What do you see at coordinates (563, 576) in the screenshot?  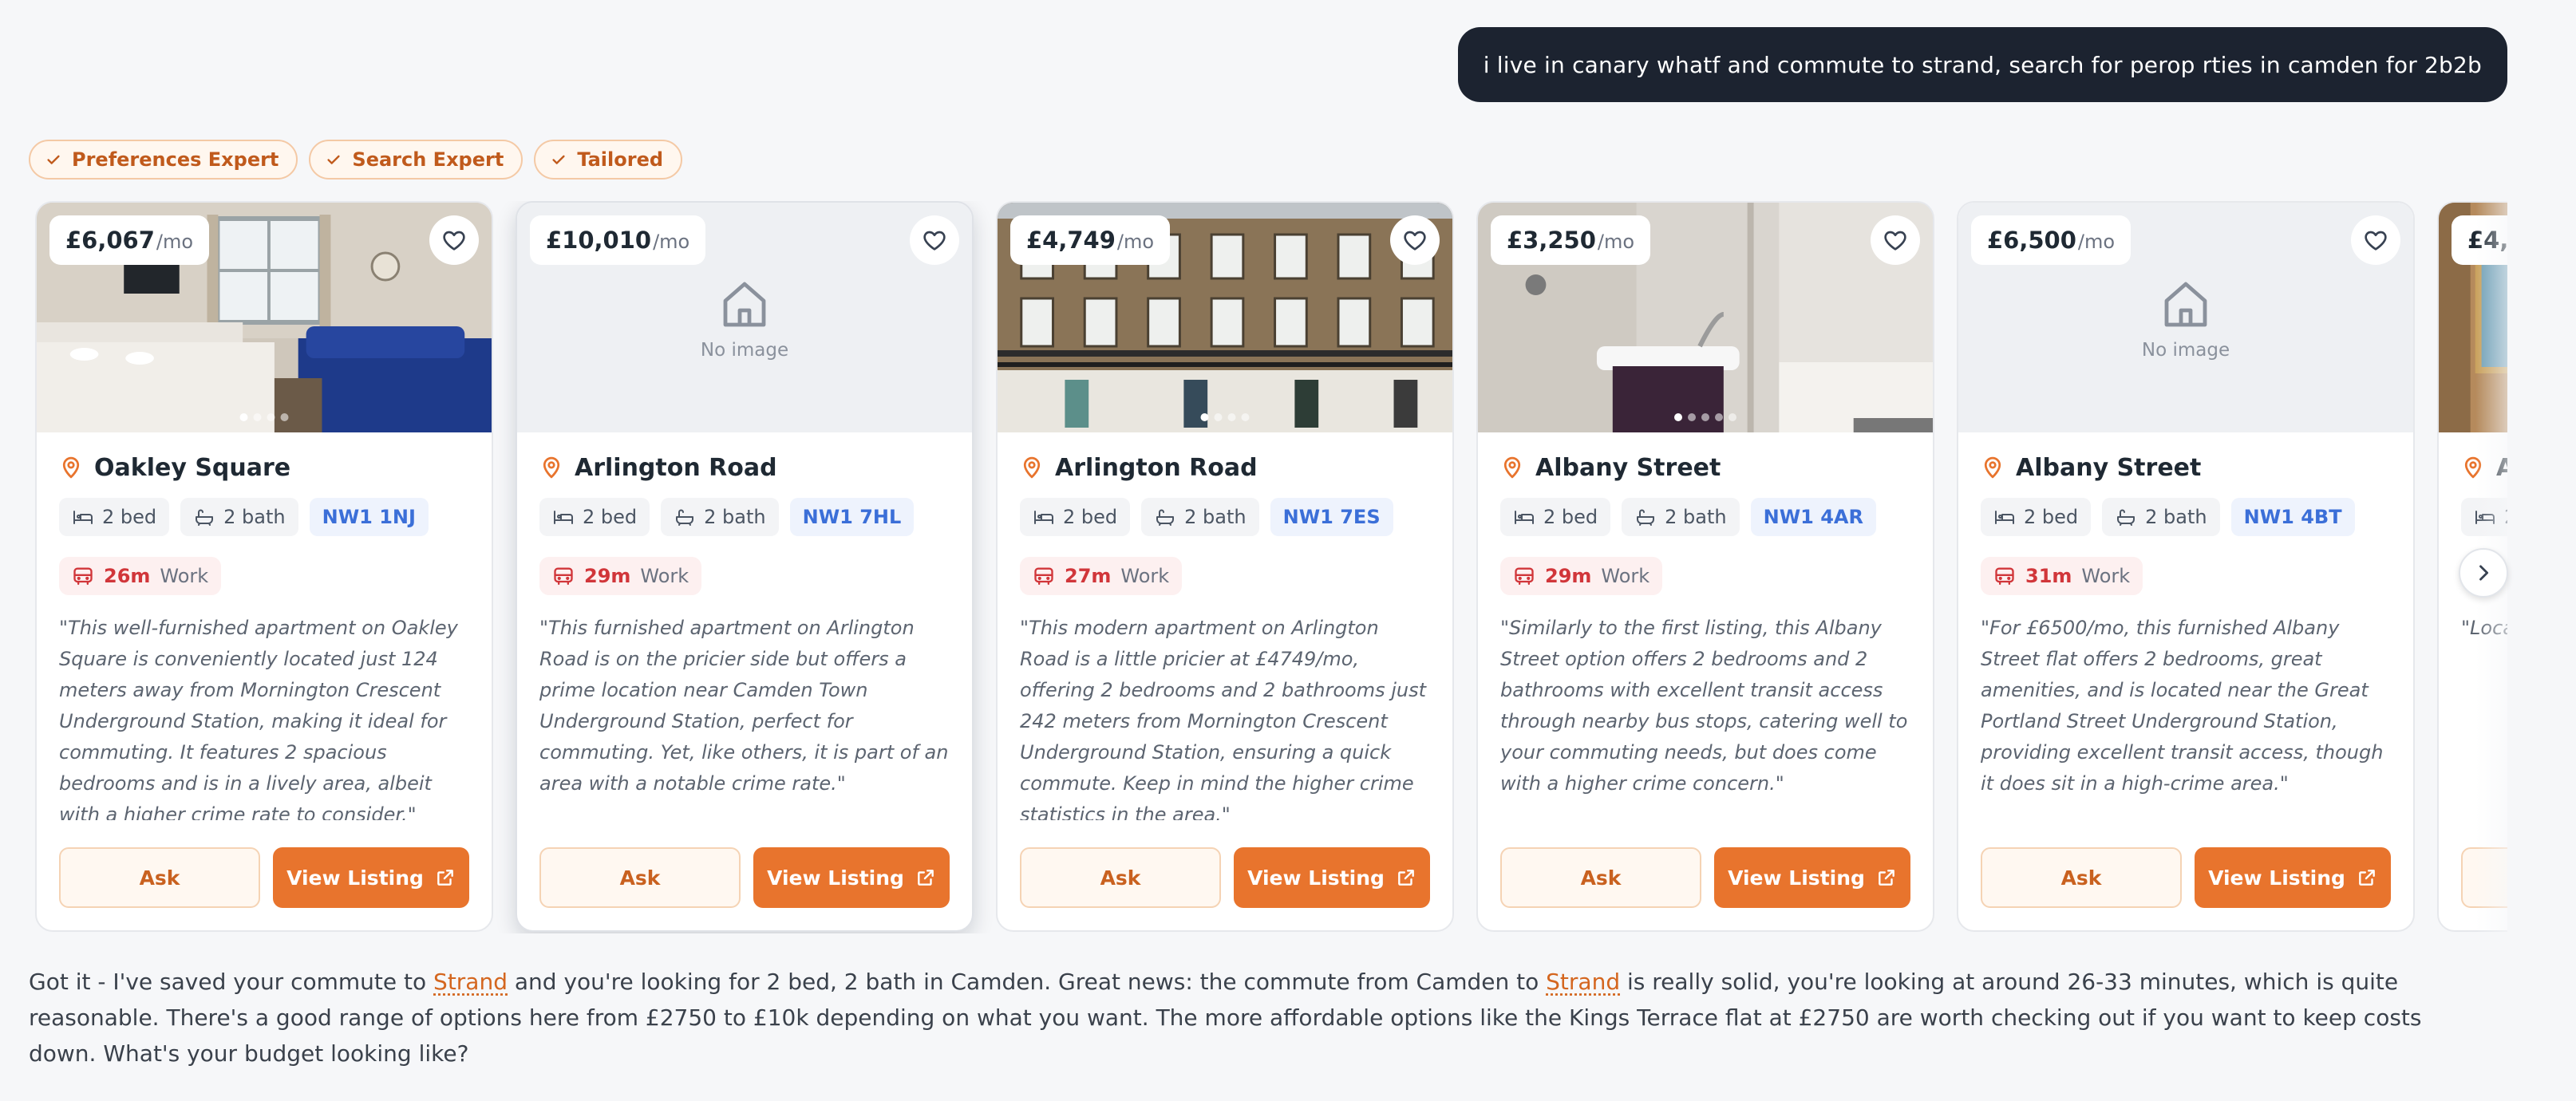 I see `bus-icon` at bounding box center [563, 576].